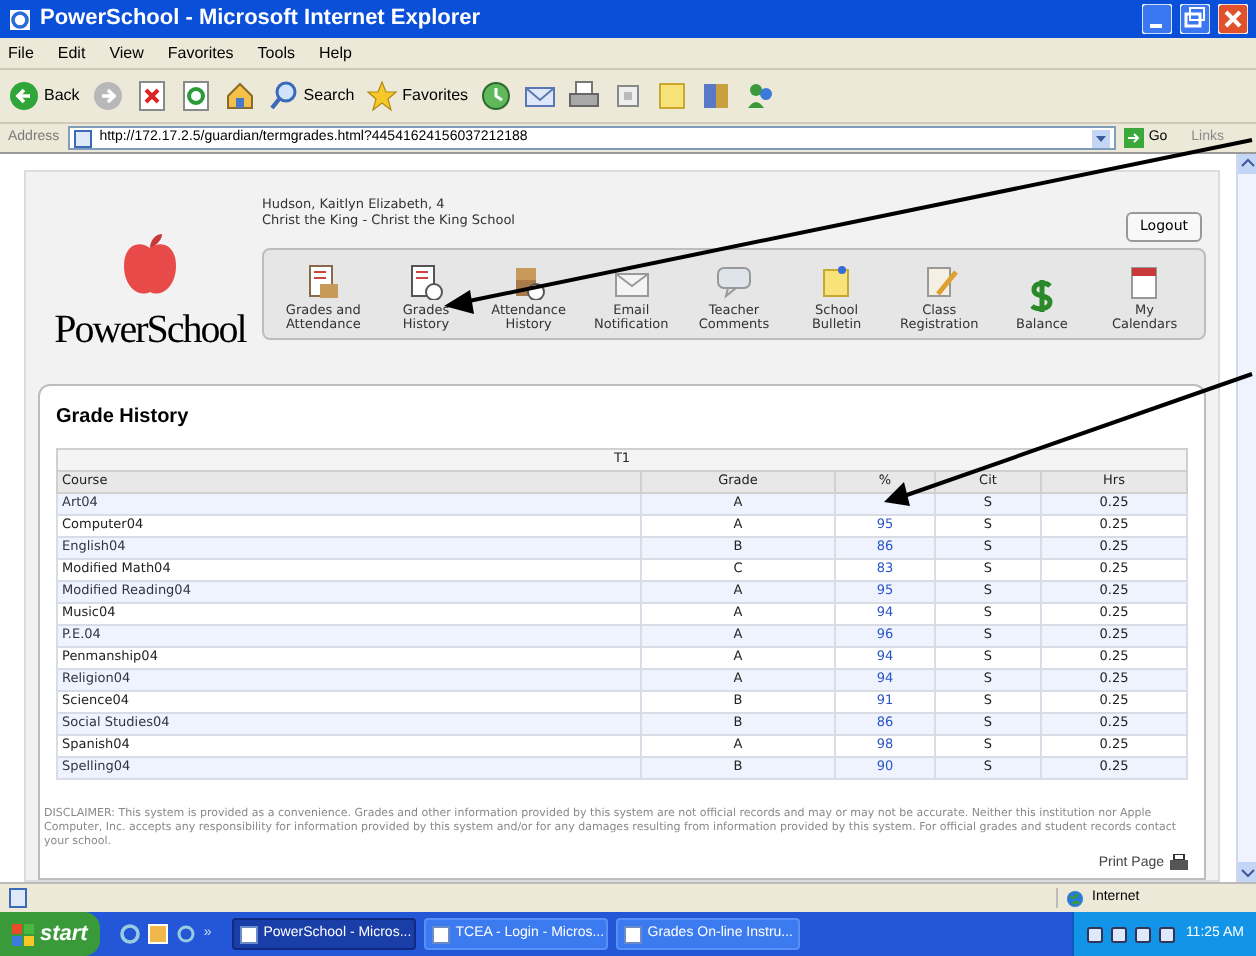  I want to click on apple-logo-icon, so click(150, 266).